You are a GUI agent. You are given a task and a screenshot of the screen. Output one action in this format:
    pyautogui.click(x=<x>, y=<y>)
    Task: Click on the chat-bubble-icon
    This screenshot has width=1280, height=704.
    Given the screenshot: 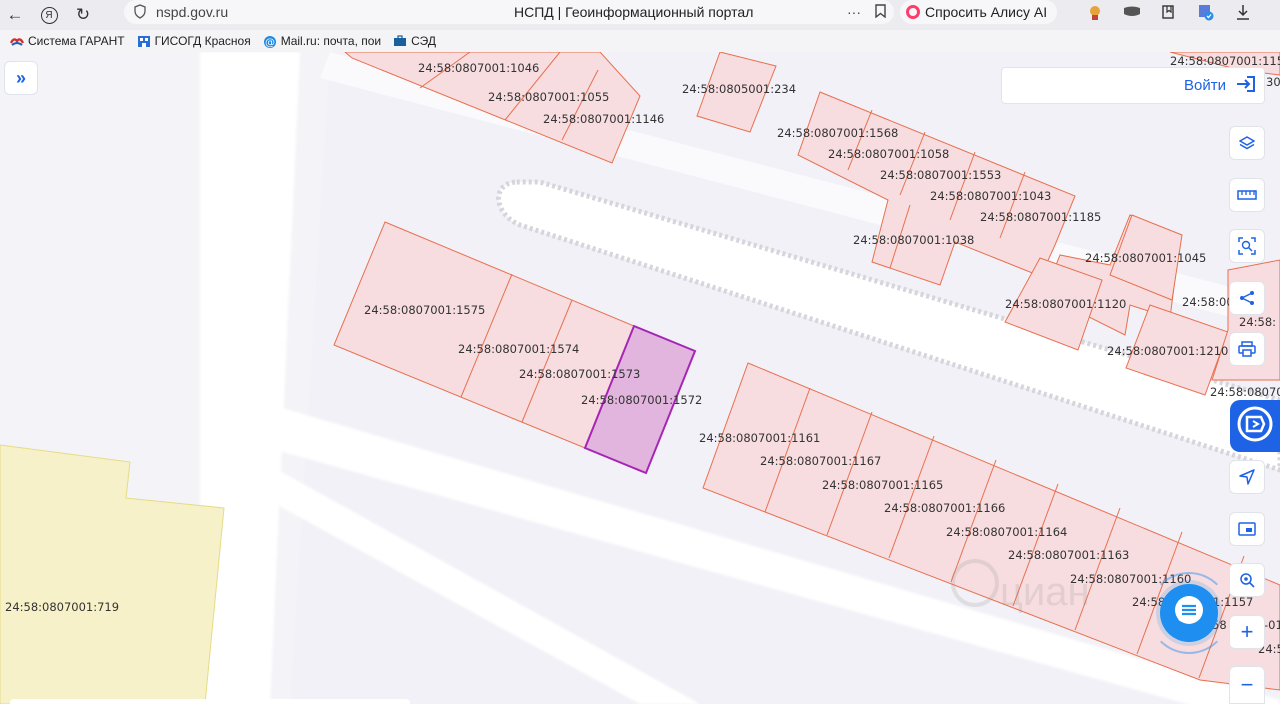 What is the action you would take?
    pyautogui.click(x=1189, y=613)
    